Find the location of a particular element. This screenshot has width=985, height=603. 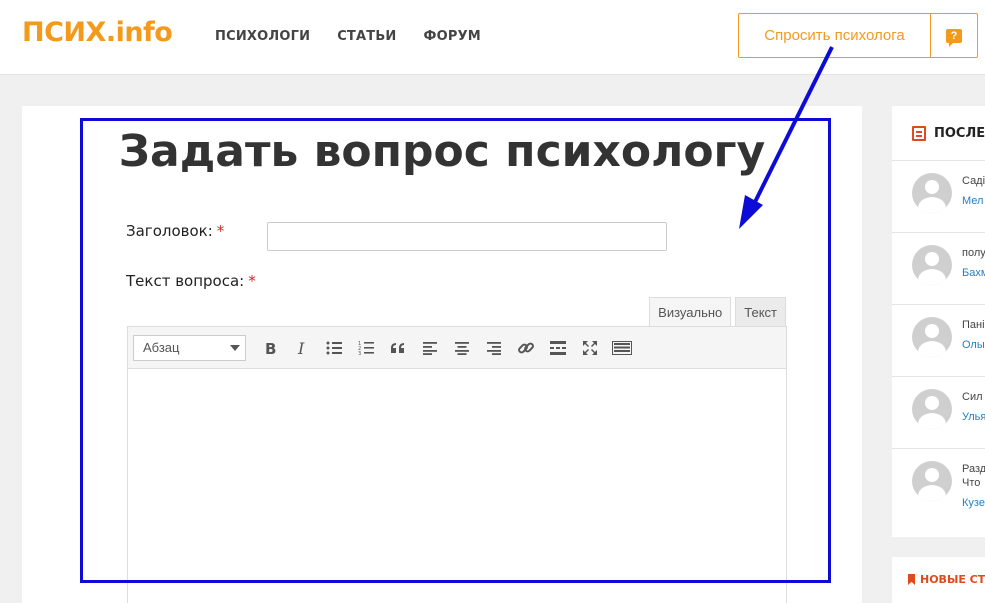

title-input is located at coordinates (467, 236).